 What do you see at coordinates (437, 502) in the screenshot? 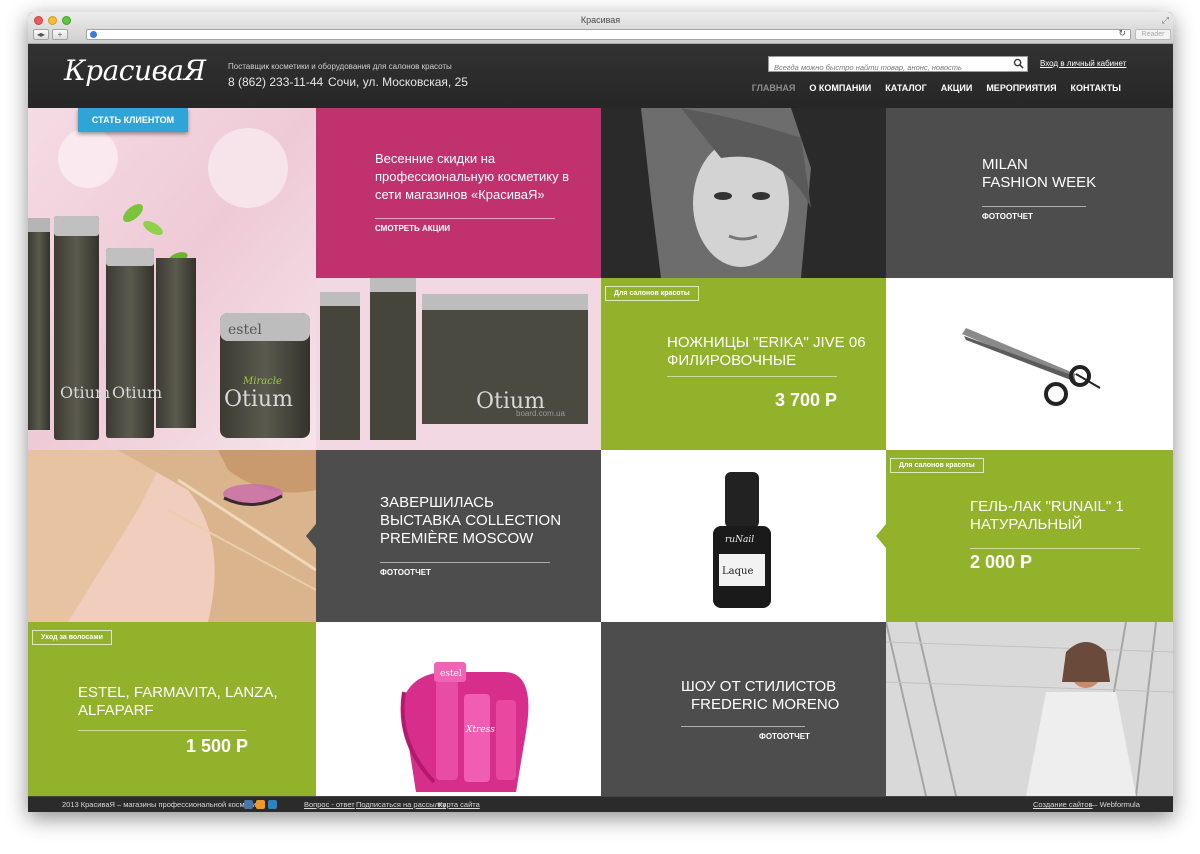
I see `collection-title-1: ЗАВЕРШИЛАСЬ` at bounding box center [437, 502].